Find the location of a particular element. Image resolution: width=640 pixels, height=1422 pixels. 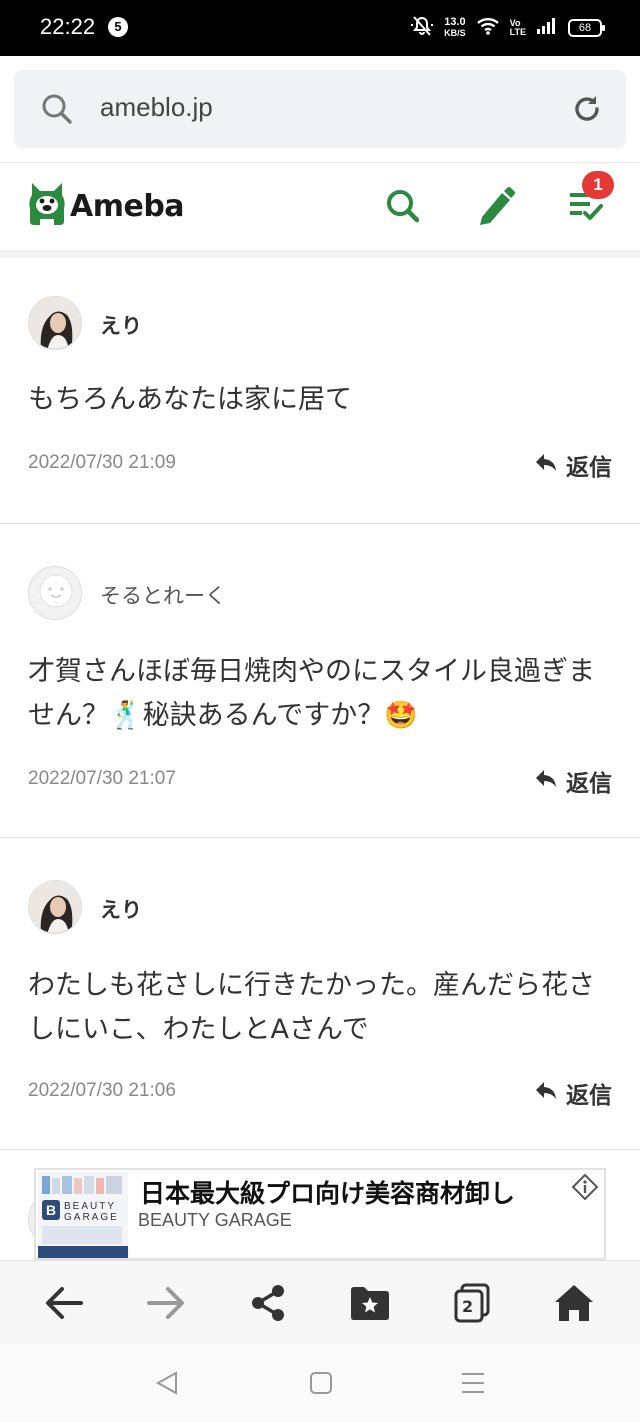

system-navigation-bar is located at coordinates (320, 1383).